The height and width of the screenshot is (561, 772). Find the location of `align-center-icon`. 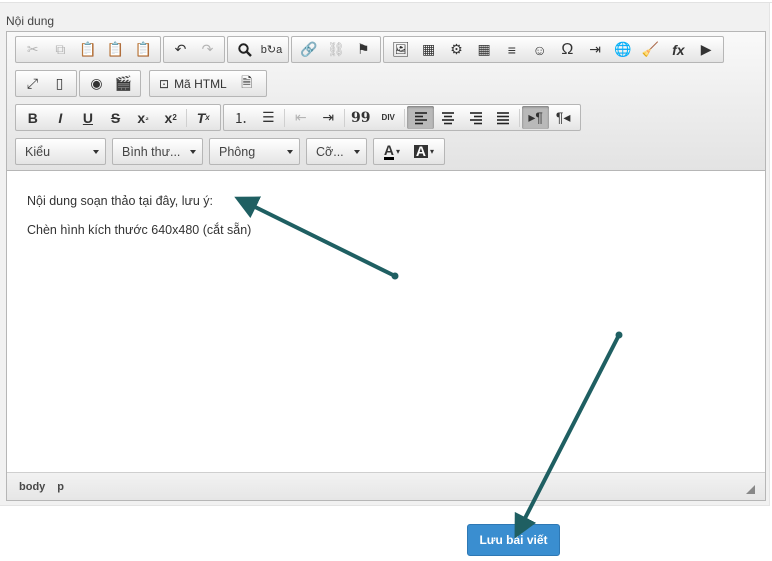

align-center-icon is located at coordinates (448, 117).